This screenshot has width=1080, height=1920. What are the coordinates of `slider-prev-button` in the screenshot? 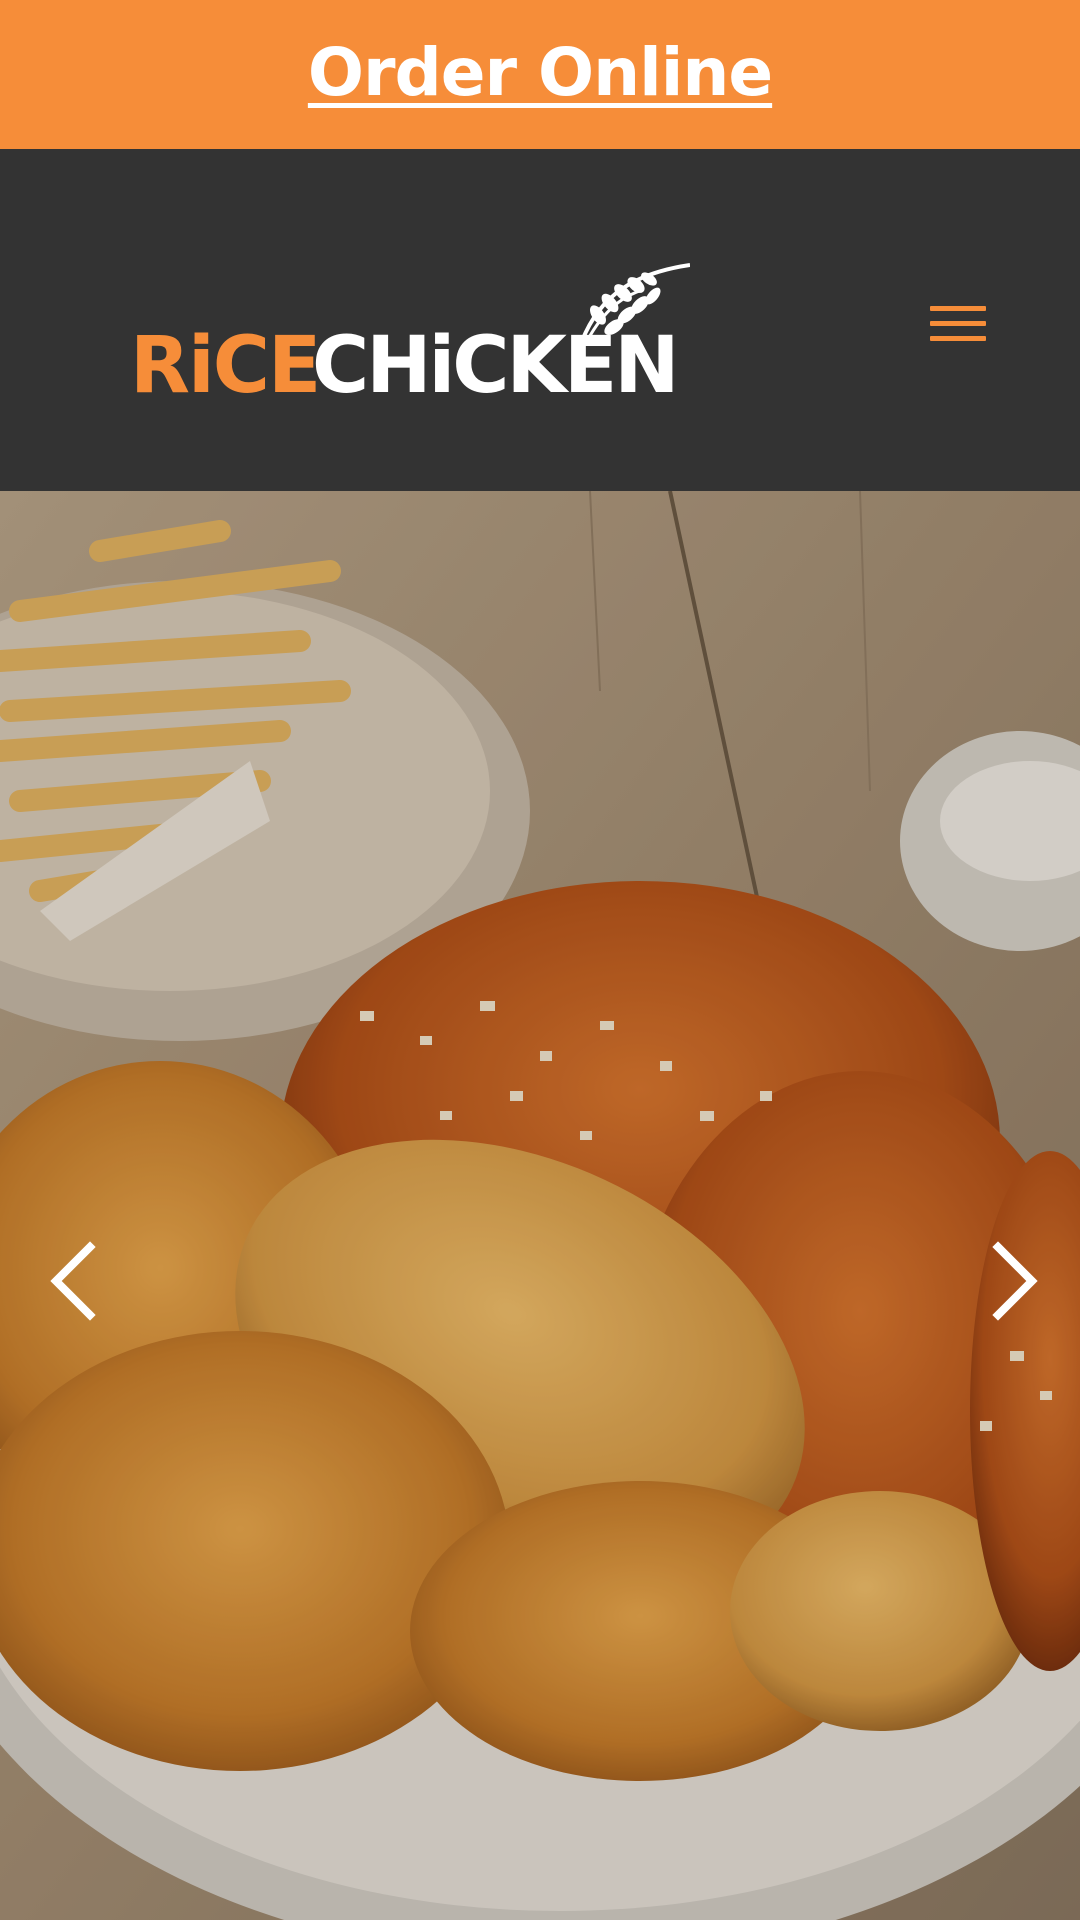 It's located at (73, 1281).